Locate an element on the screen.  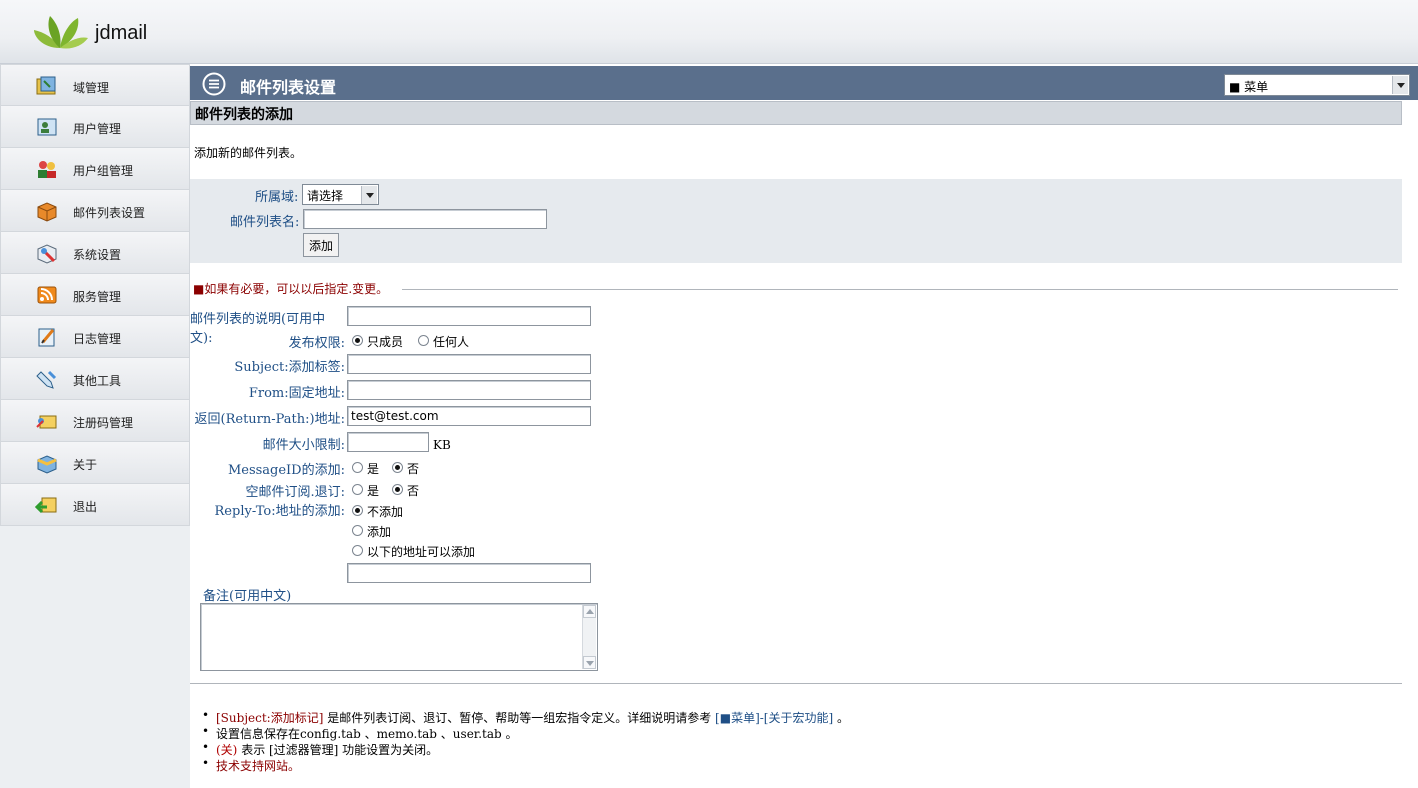
messageid-label: MessageID的添加: is located at coordinates (286, 470).